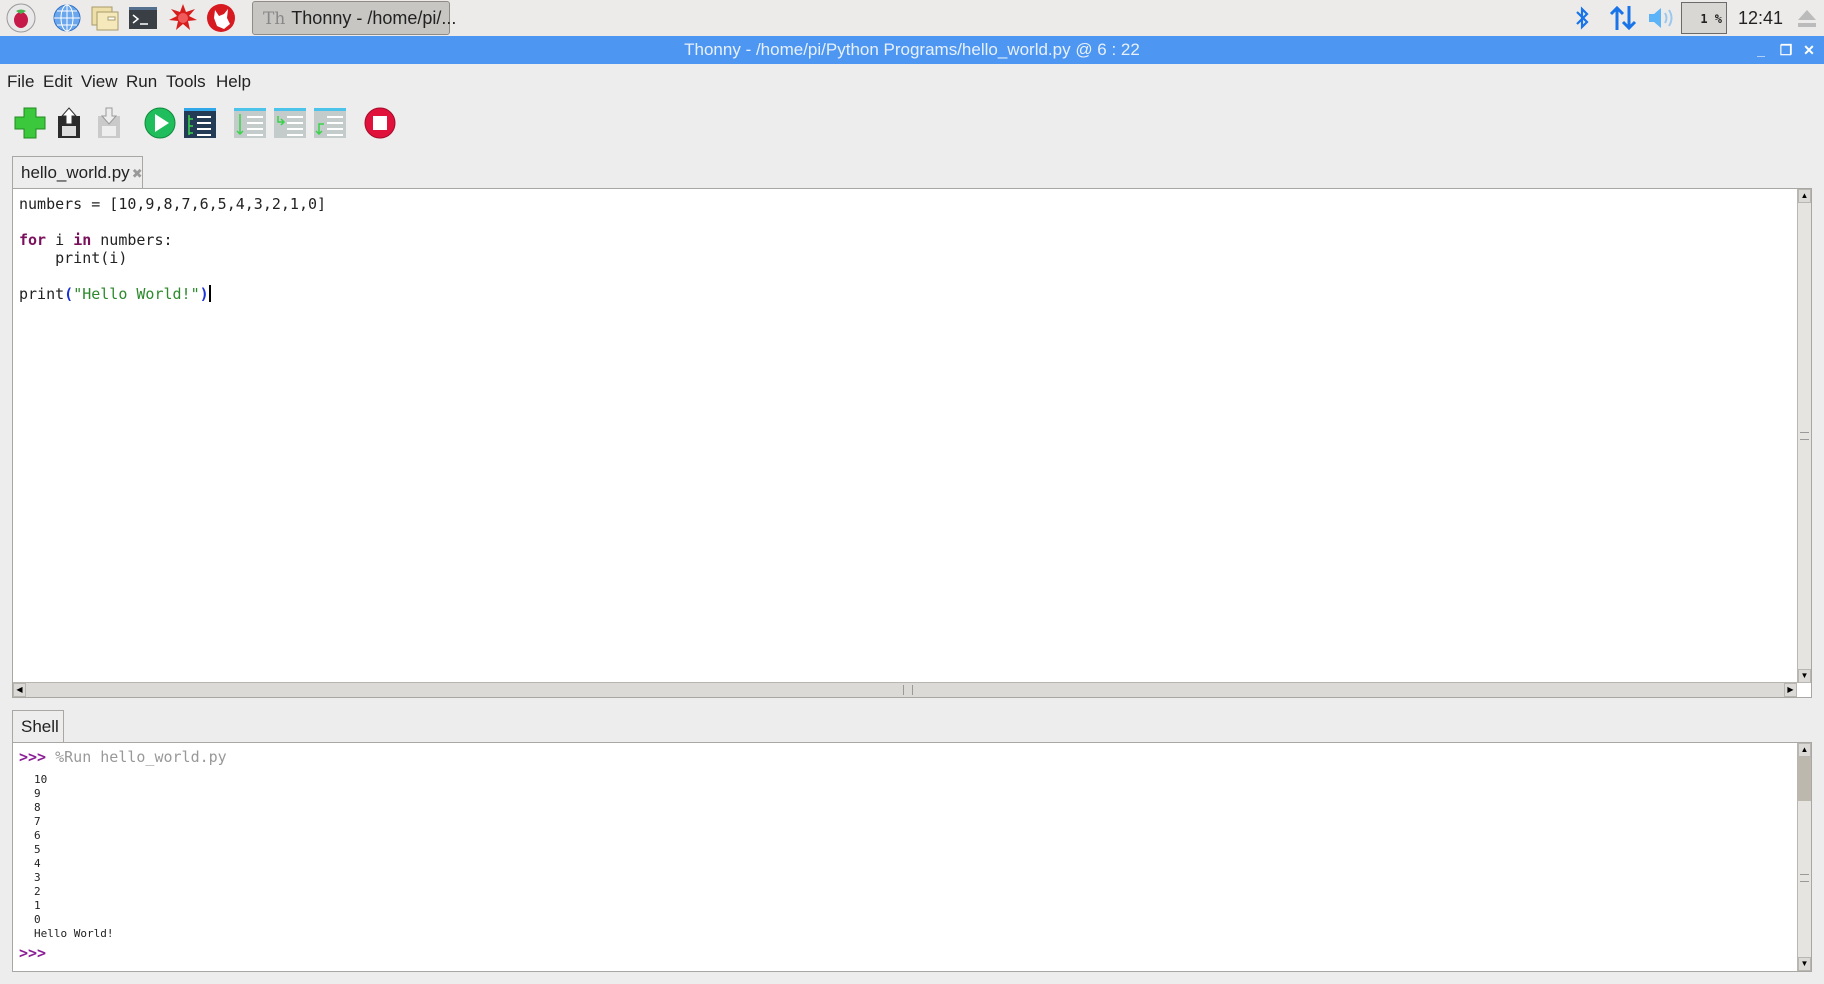 This screenshot has width=1824, height=984. What do you see at coordinates (1623, 18) in the screenshot?
I see `network-icon` at bounding box center [1623, 18].